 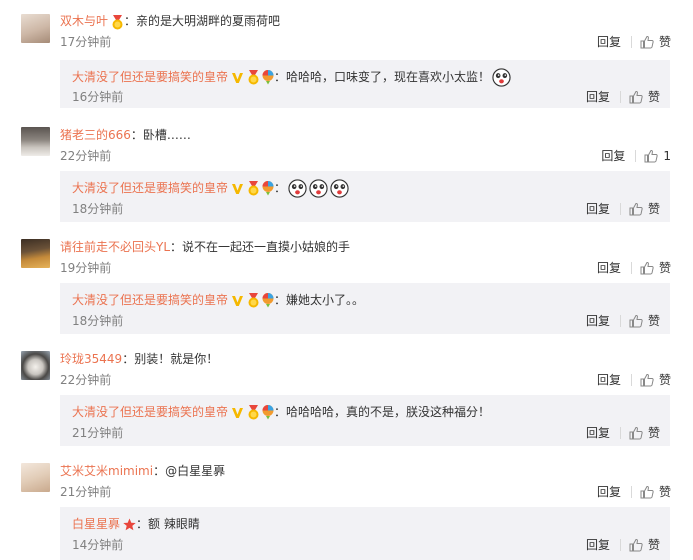 I want to click on reply-username: 白星星奡, so click(x=96, y=524).